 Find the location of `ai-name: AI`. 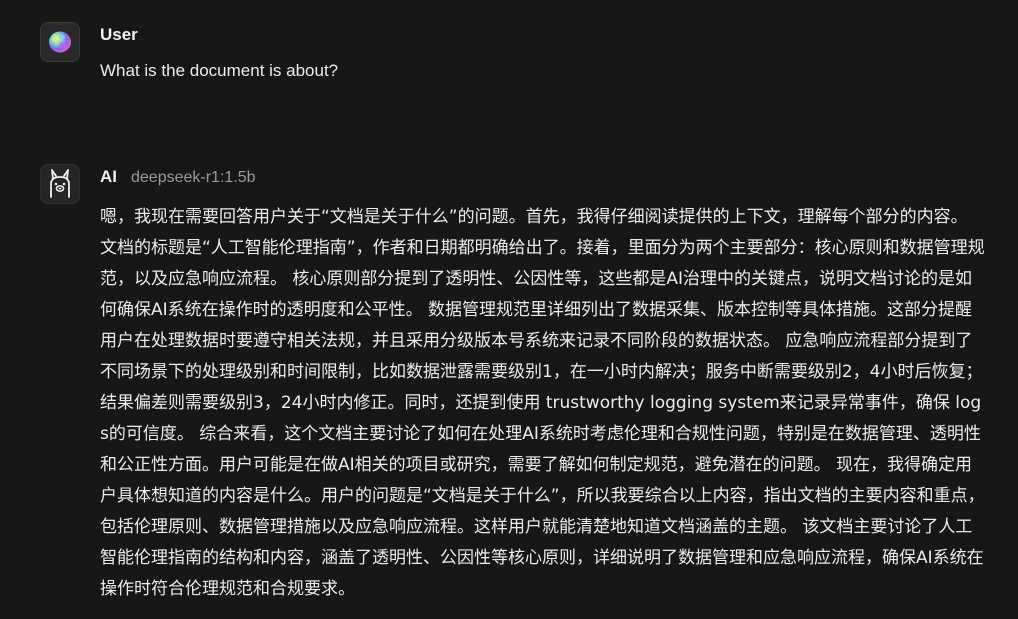

ai-name: AI is located at coordinates (108, 176).